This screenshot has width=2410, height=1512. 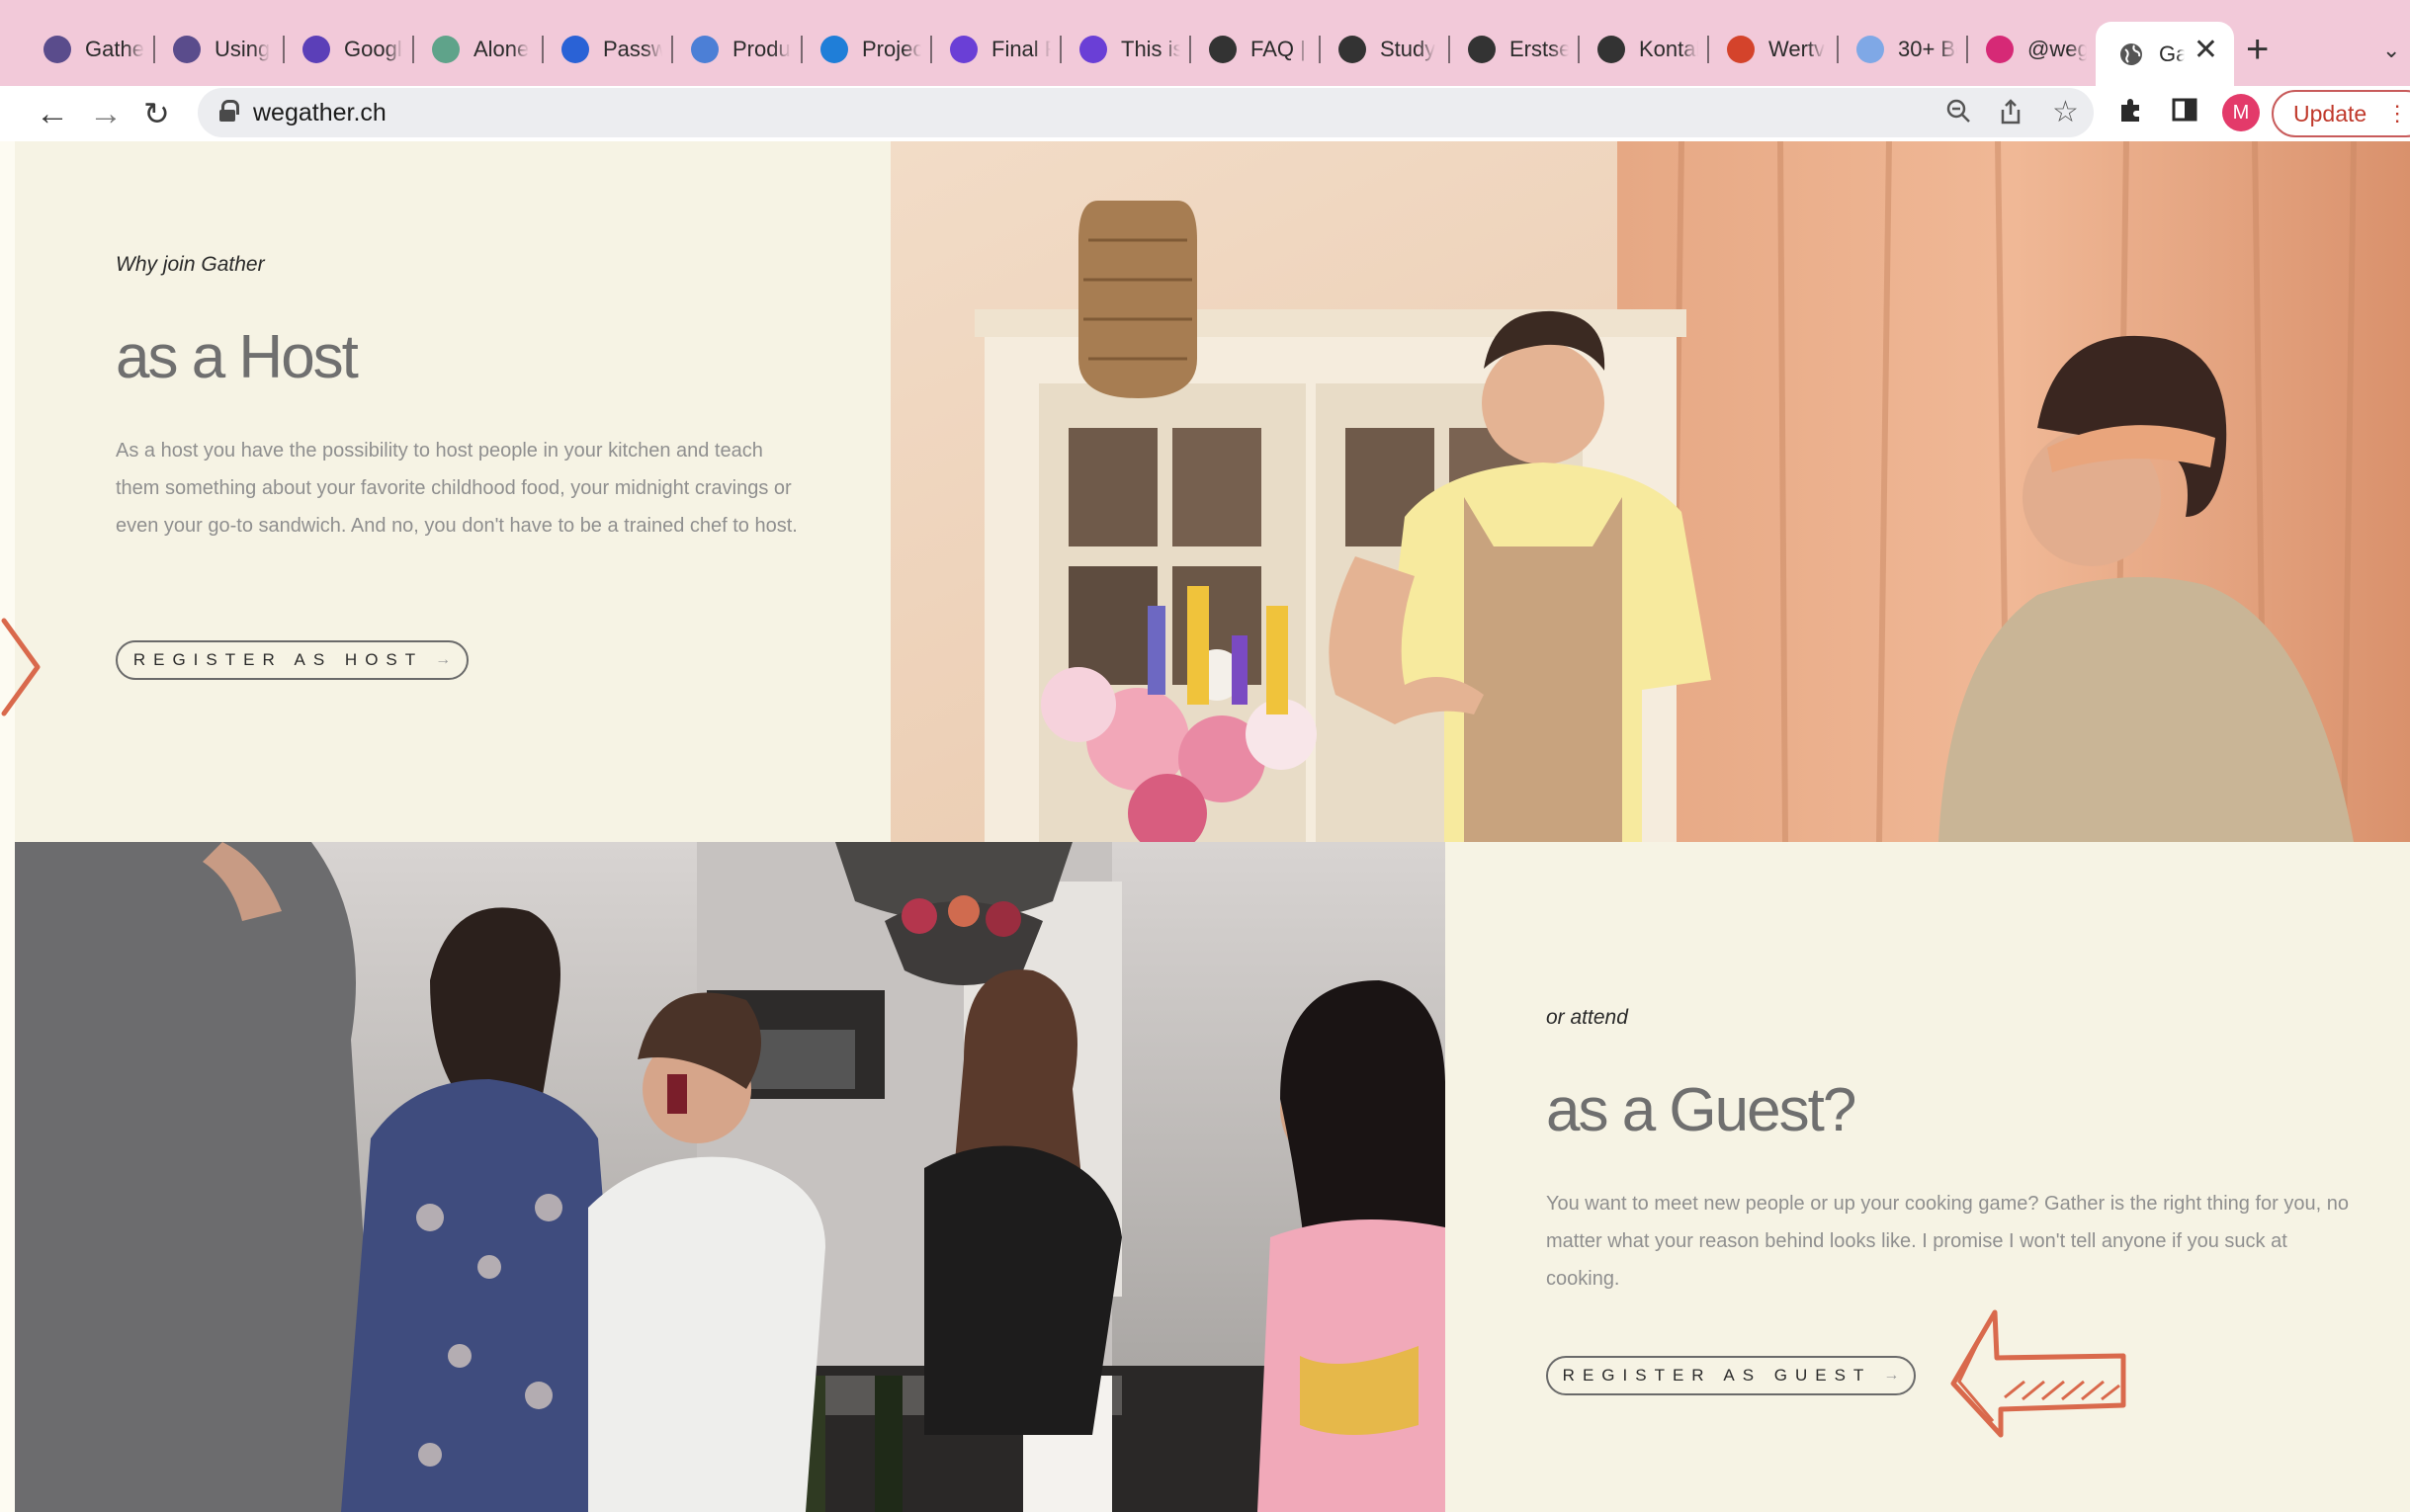 What do you see at coordinates (2065, 112) in the screenshot?
I see `star-icon: ☆` at bounding box center [2065, 112].